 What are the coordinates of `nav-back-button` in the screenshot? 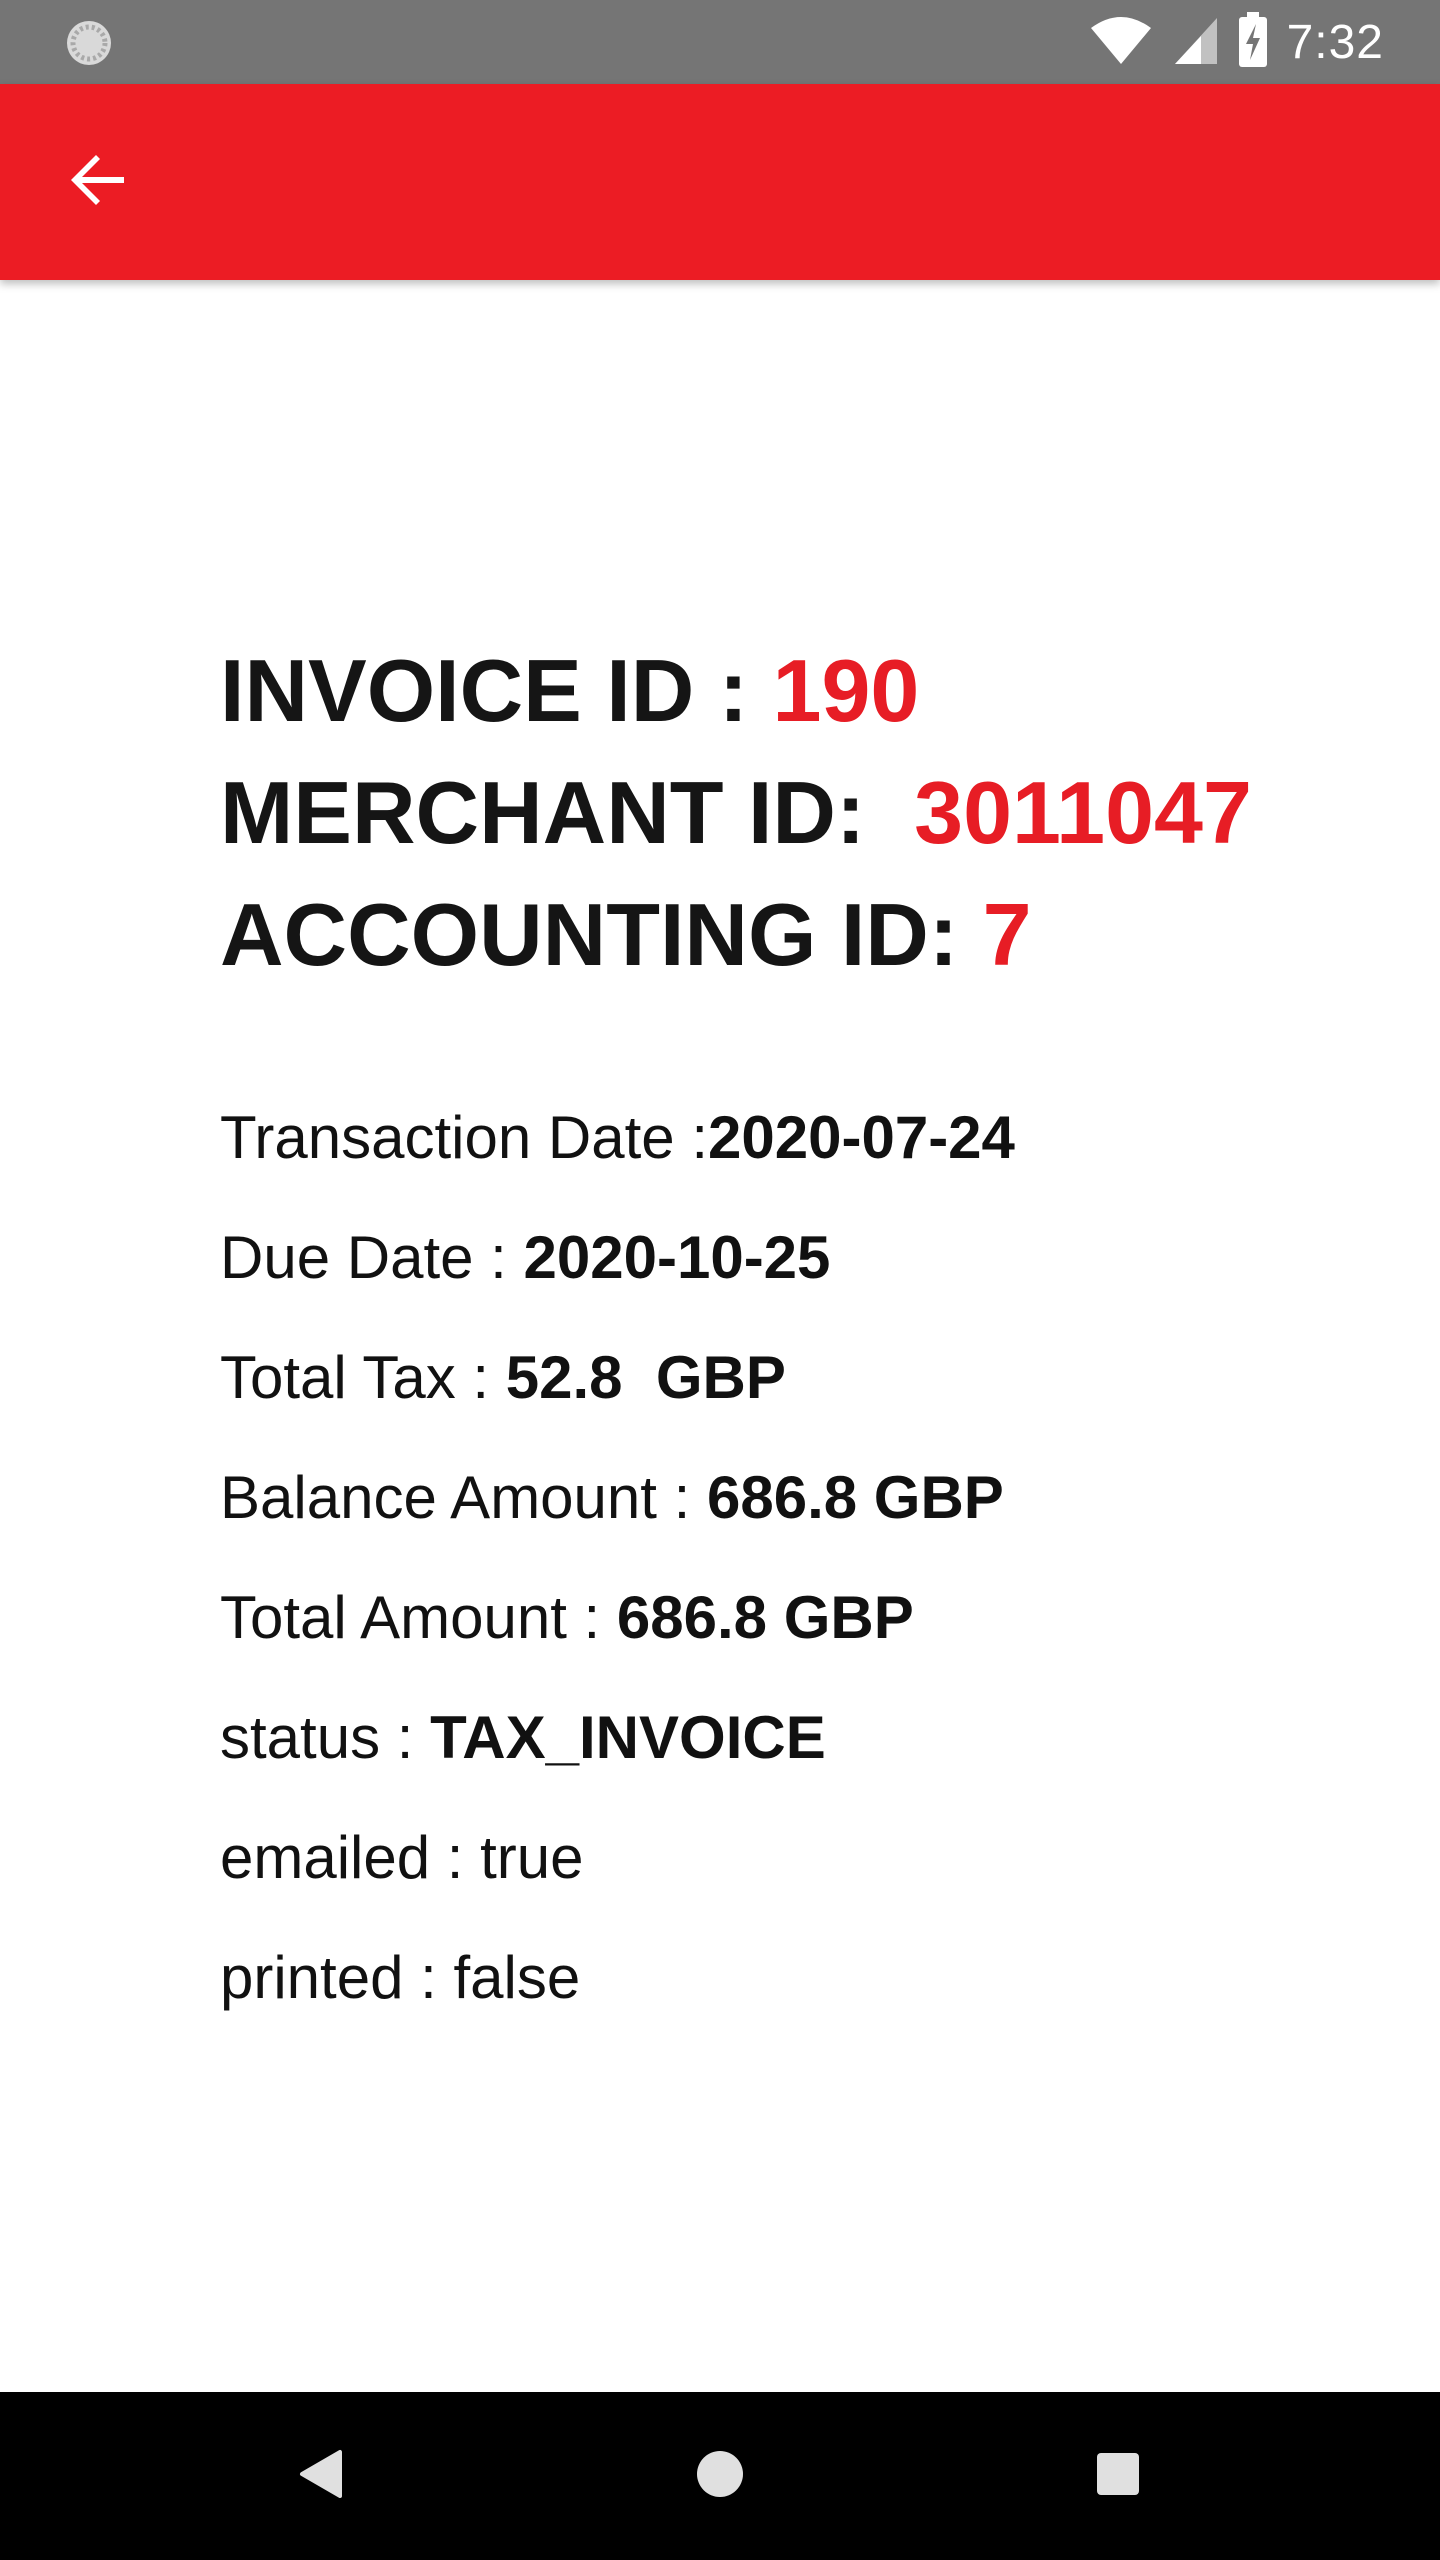 It's located at (320, 2476).